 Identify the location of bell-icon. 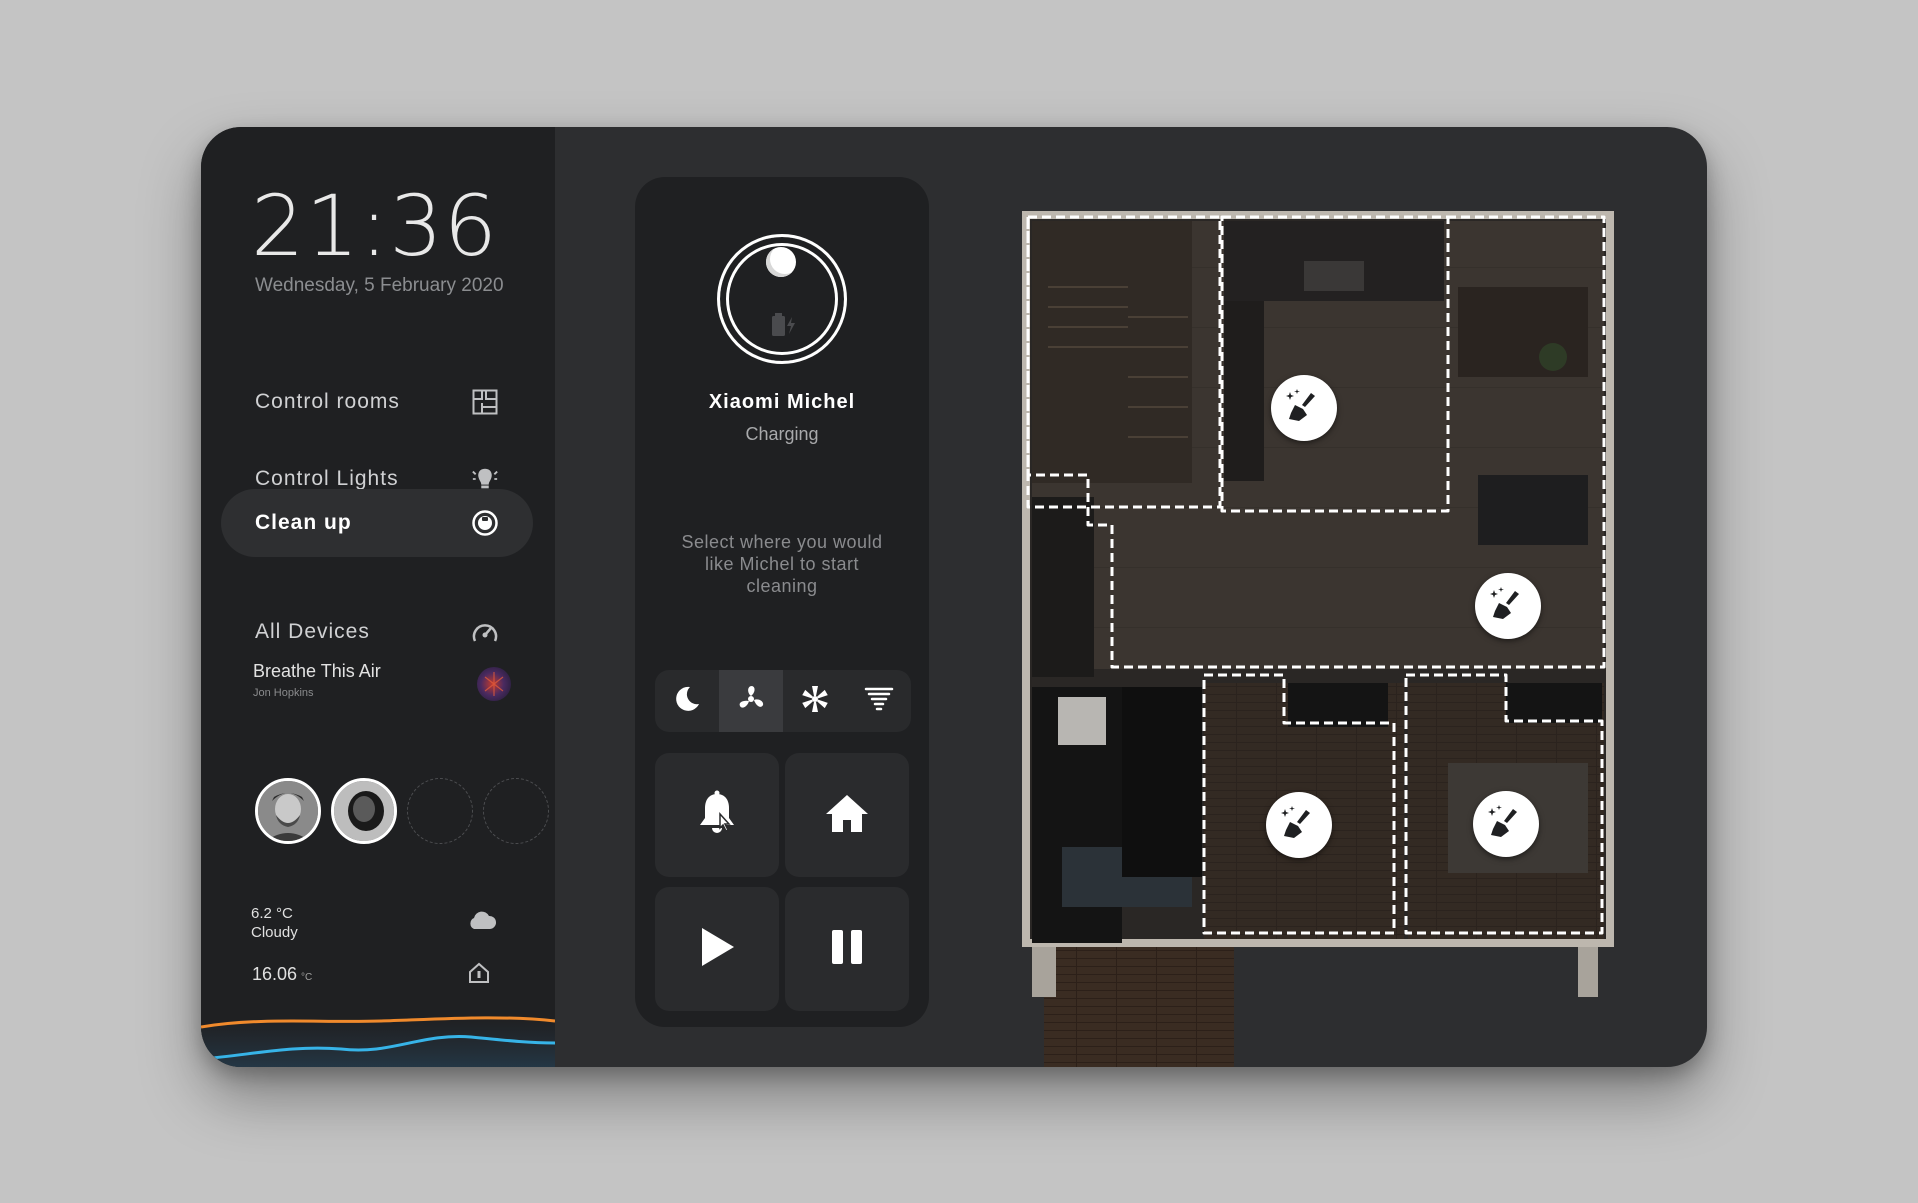
(717, 815).